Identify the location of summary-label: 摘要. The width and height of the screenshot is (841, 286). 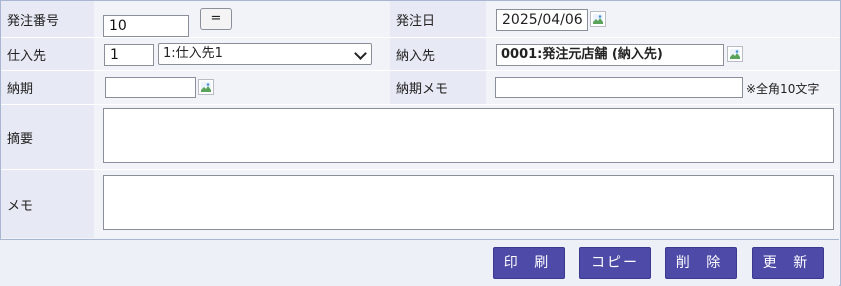
(47, 137).